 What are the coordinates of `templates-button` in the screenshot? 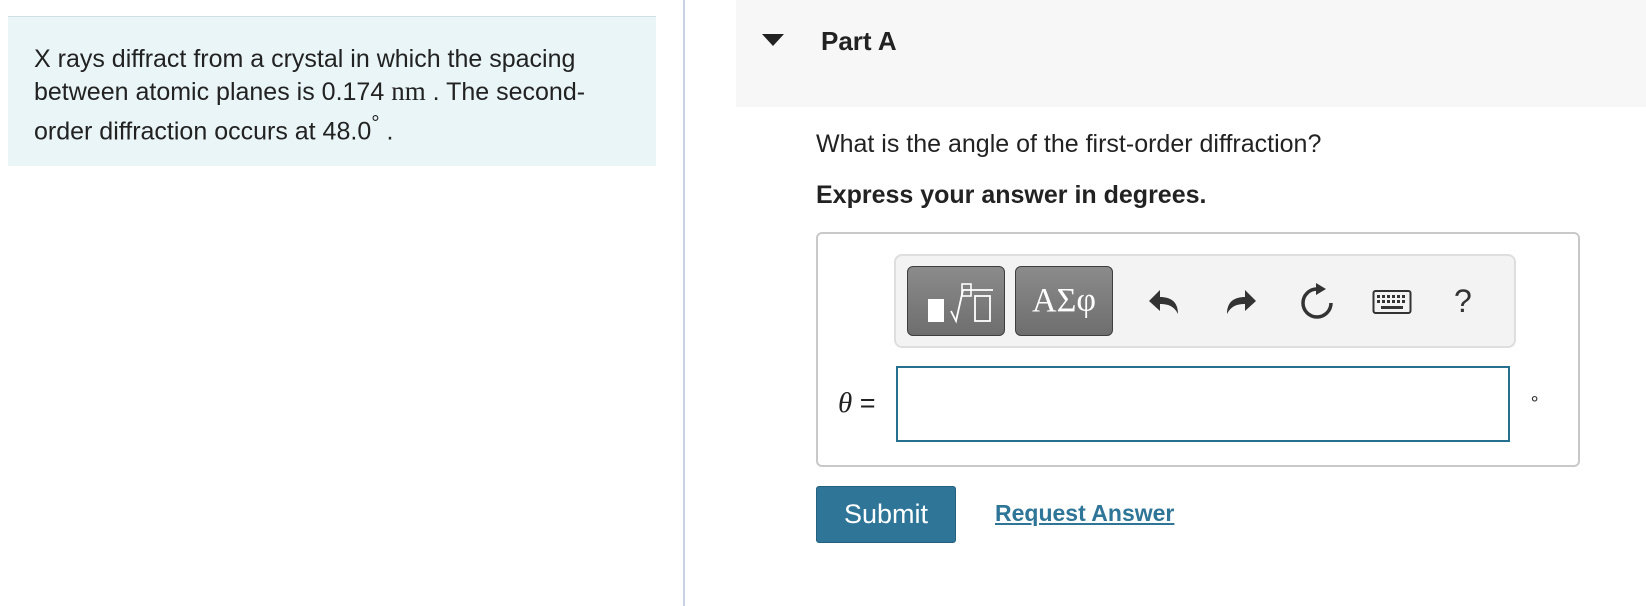 It's located at (956, 301).